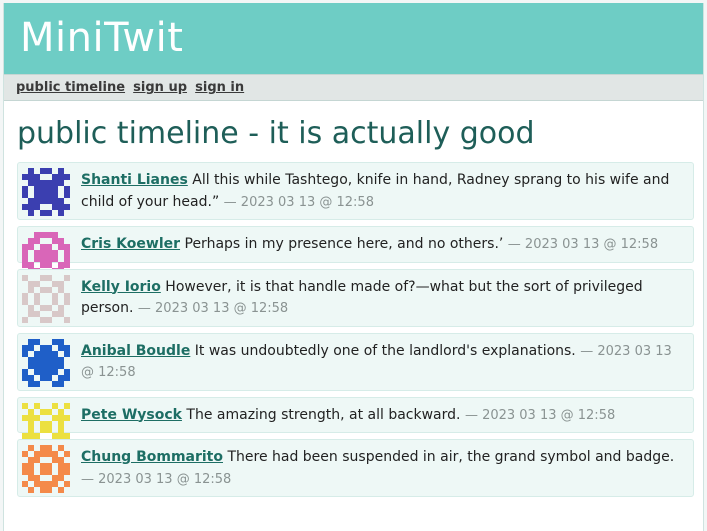 The width and height of the screenshot is (707, 531). Describe the element at coordinates (276, 133) in the screenshot. I see `page-title: public timeline - it is actually good` at that location.